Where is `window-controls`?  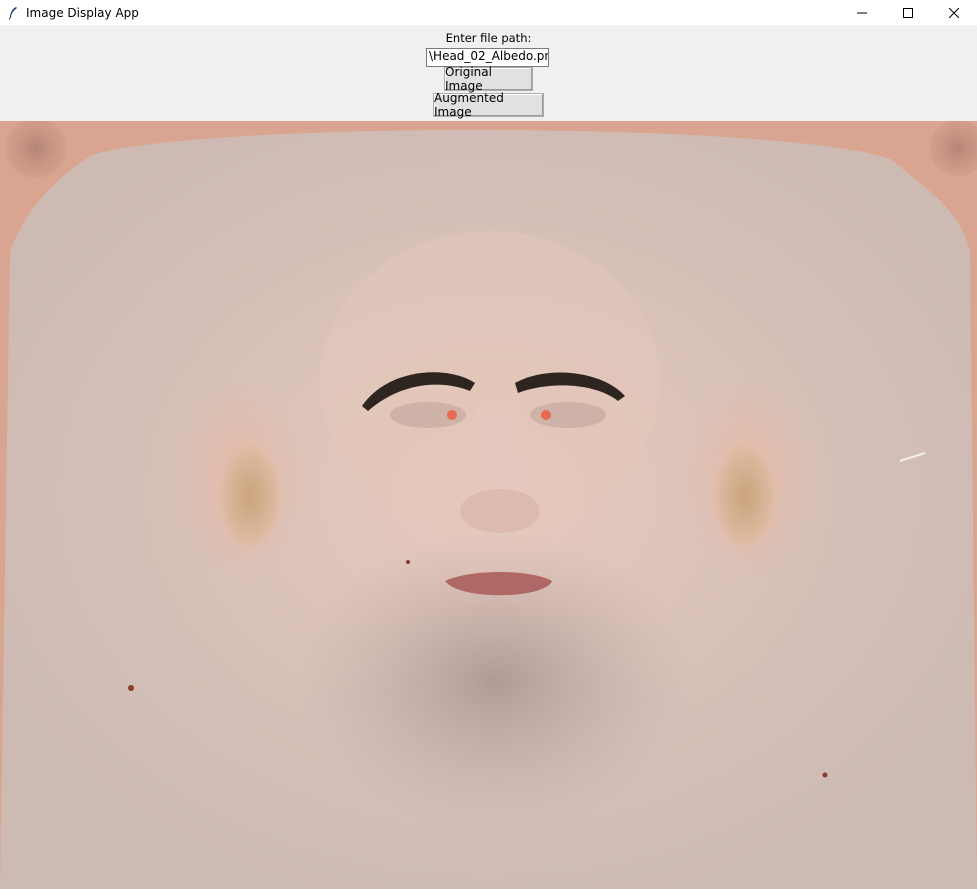 window-controls is located at coordinates (908, 12).